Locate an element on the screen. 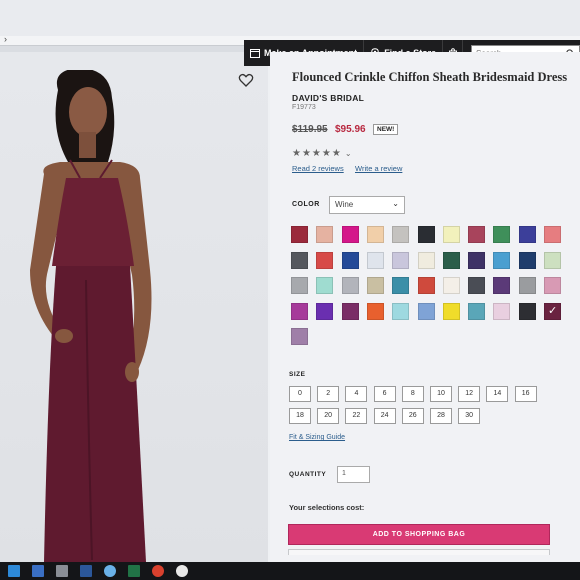 The image size is (580, 580). size-option-12: 12 is located at coordinates (469, 394).